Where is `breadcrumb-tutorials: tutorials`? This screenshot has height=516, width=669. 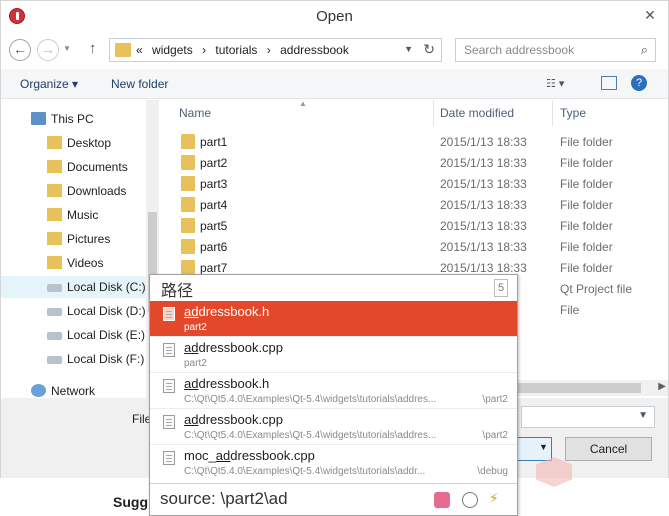
breadcrumb-tutorials: tutorials is located at coordinates (236, 50).